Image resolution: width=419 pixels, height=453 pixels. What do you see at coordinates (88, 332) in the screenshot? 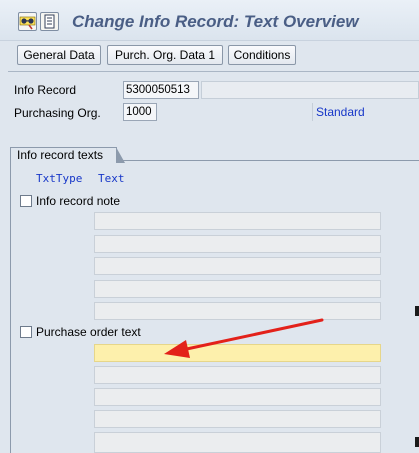
I see `purchase-order-text-label: Purchase order text` at bounding box center [88, 332].